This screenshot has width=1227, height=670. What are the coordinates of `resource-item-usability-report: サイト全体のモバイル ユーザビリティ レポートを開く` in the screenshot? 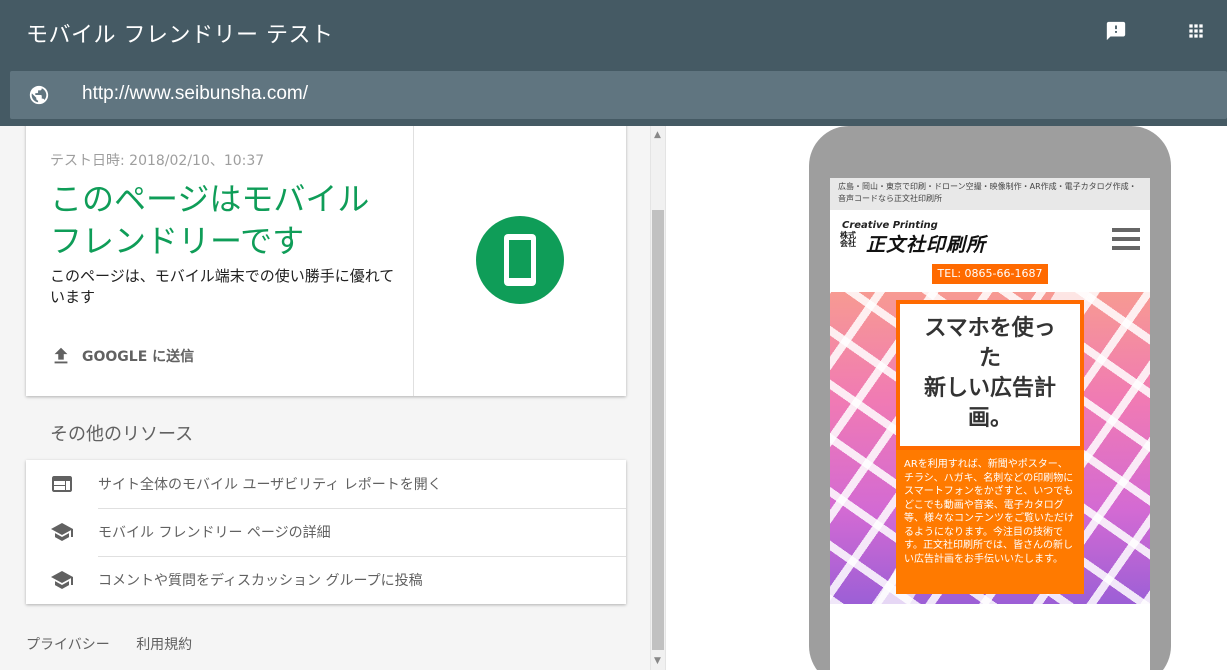 It's located at (326, 484).